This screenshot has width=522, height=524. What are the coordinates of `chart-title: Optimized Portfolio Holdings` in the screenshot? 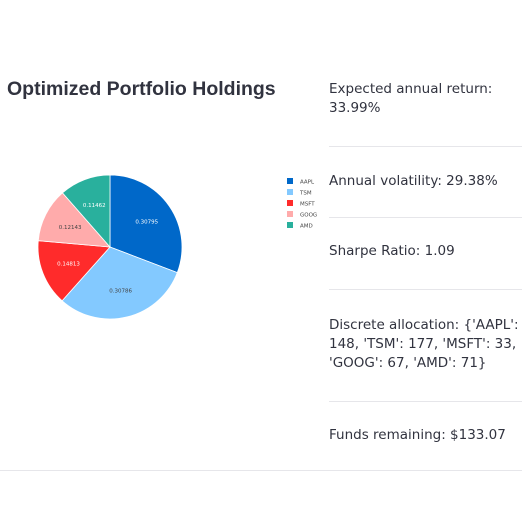 It's located at (141, 89).